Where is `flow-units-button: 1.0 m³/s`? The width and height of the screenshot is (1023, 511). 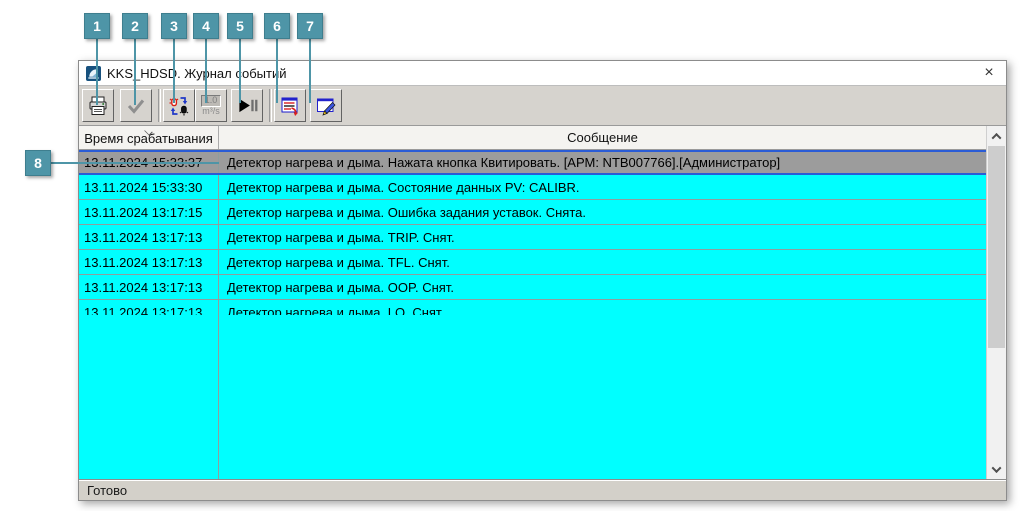
flow-units-button: 1.0 m³/s is located at coordinates (211, 105).